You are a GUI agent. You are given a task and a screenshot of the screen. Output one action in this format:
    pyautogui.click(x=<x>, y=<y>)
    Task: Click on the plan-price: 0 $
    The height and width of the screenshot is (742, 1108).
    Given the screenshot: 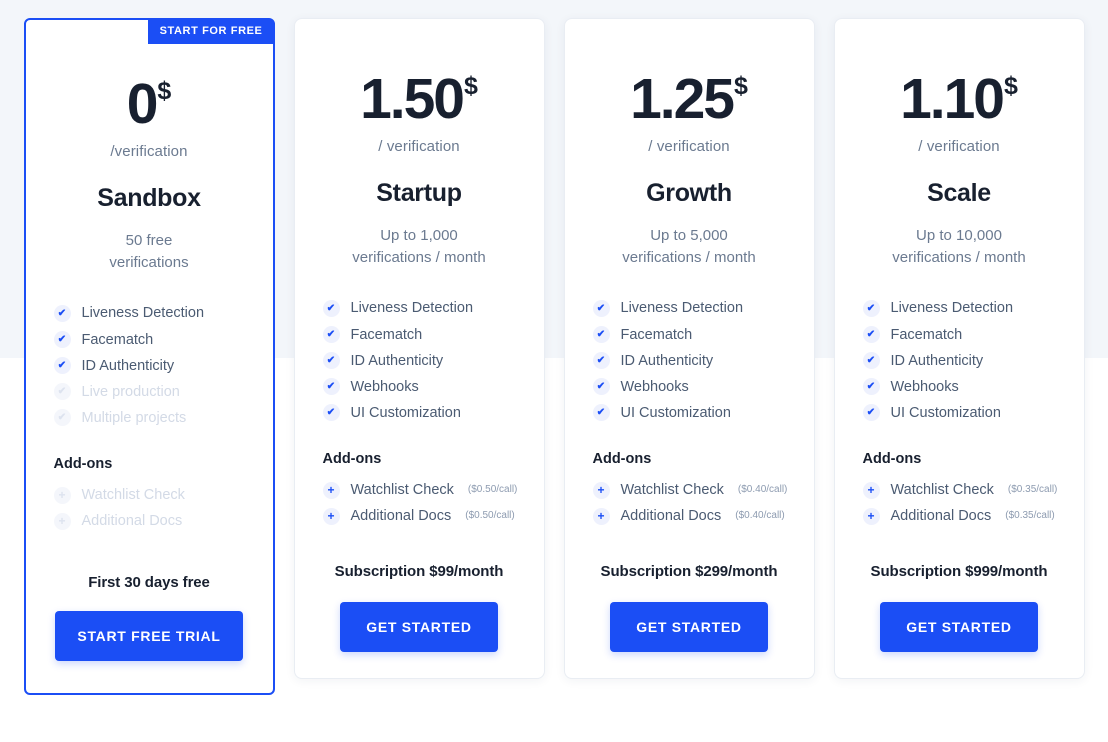 What is the action you would take?
    pyautogui.click(x=149, y=104)
    